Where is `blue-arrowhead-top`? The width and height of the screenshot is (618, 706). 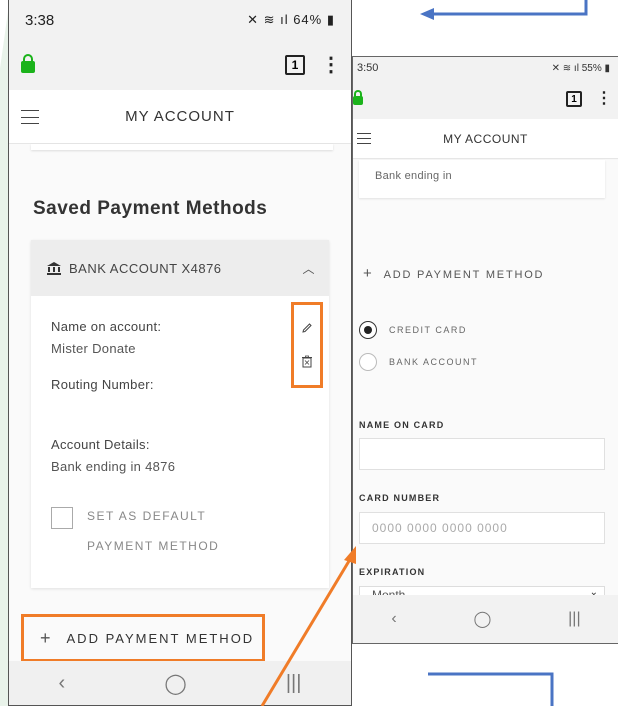
blue-arrowhead-top is located at coordinates (427, 14).